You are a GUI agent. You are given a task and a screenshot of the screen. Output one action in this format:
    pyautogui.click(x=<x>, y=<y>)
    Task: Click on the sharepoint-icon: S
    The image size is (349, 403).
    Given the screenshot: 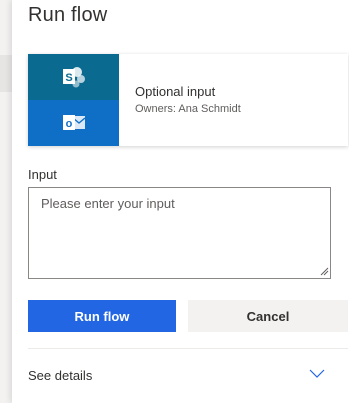 What is the action you would take?
    pyautogui.click(x=73, y=77)
    